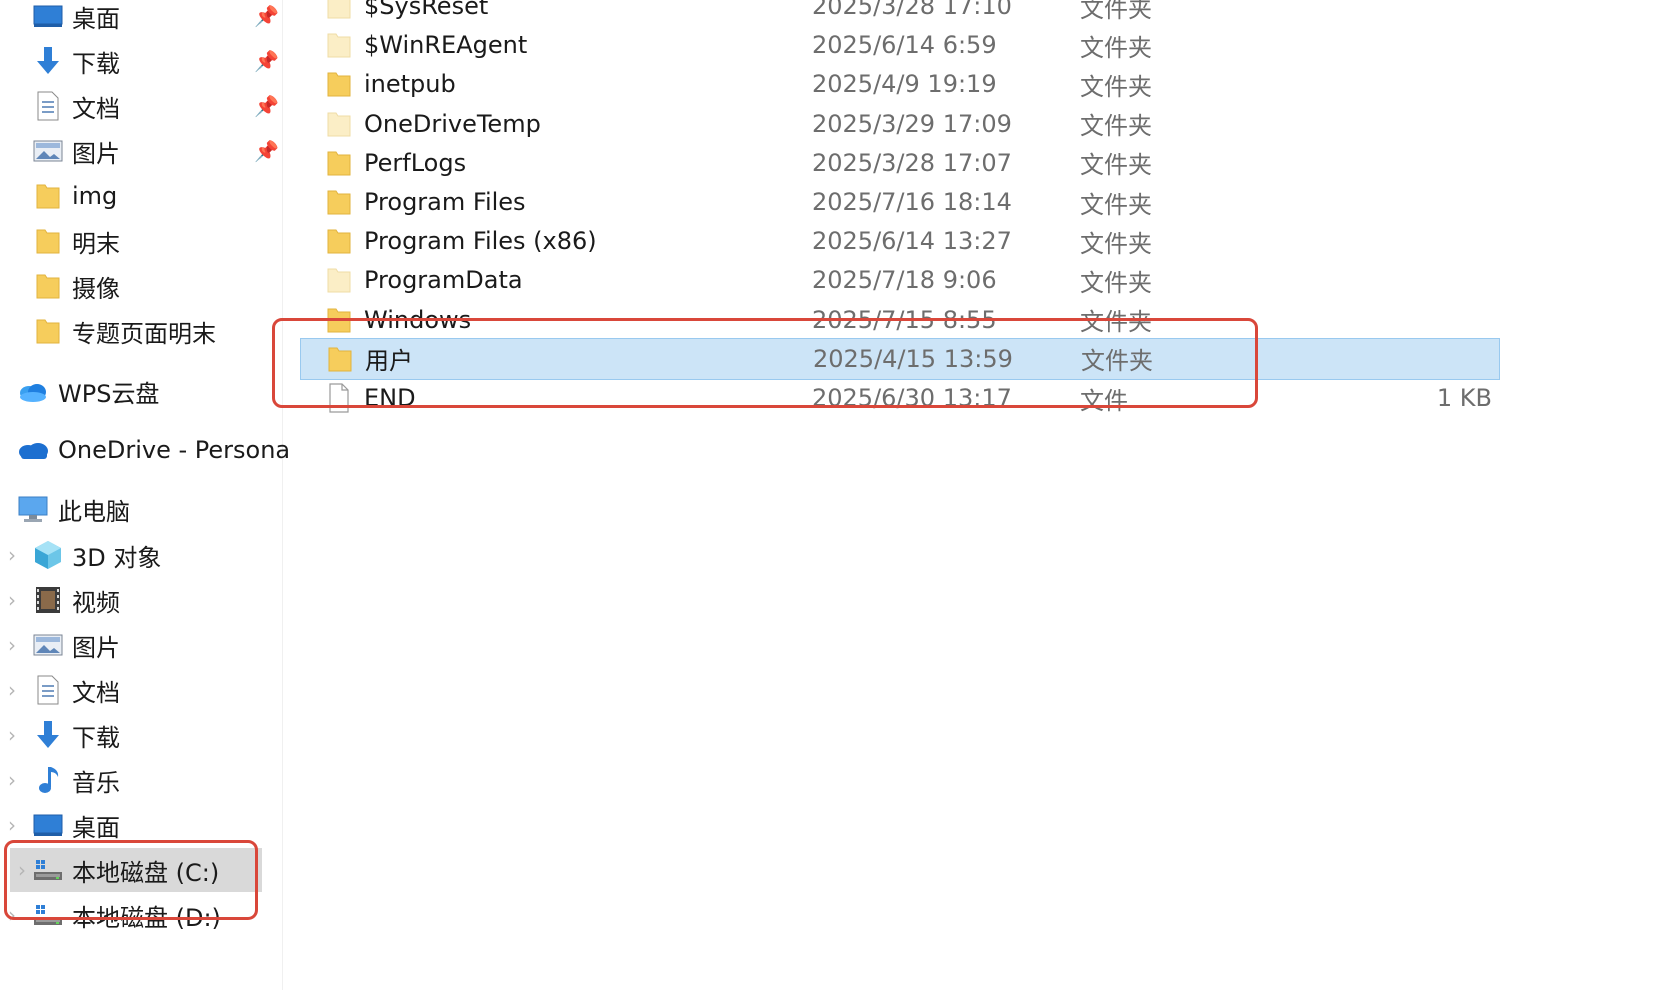  I want to click on file-row: Program Files 2025/7/16 18:14 文件夹, so click(900, 202).